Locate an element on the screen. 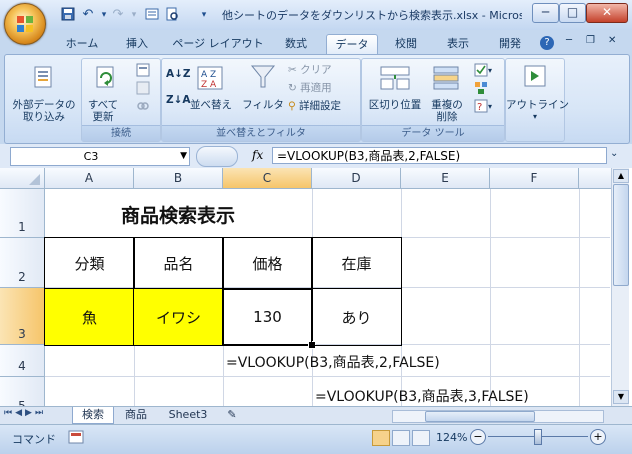  sheet-nav-icons: ⏮◀▶⏭ is located at coordinates (25, 413).